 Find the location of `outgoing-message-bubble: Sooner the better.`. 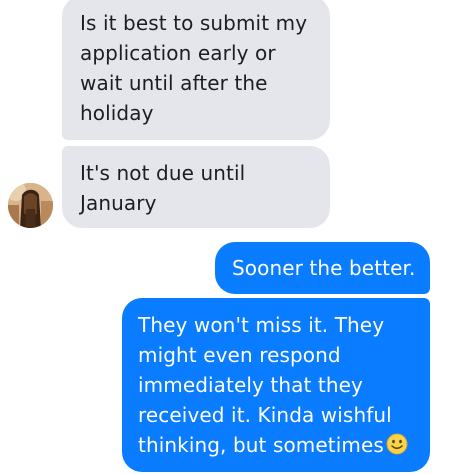

outgoing-message-bubble: Sooner the better. is located at coordinates (322, 268).